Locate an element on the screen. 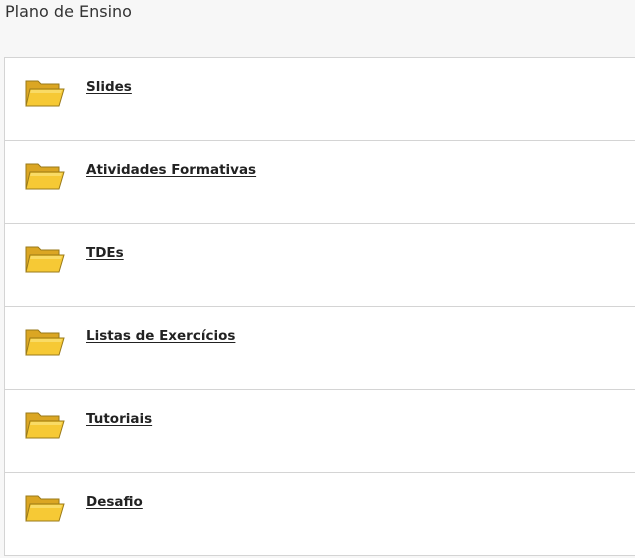 Image resolution: width=635 pixels, height=558 pixels. folder-item: Listas de Exercícios is located at coordinates (320, 348).